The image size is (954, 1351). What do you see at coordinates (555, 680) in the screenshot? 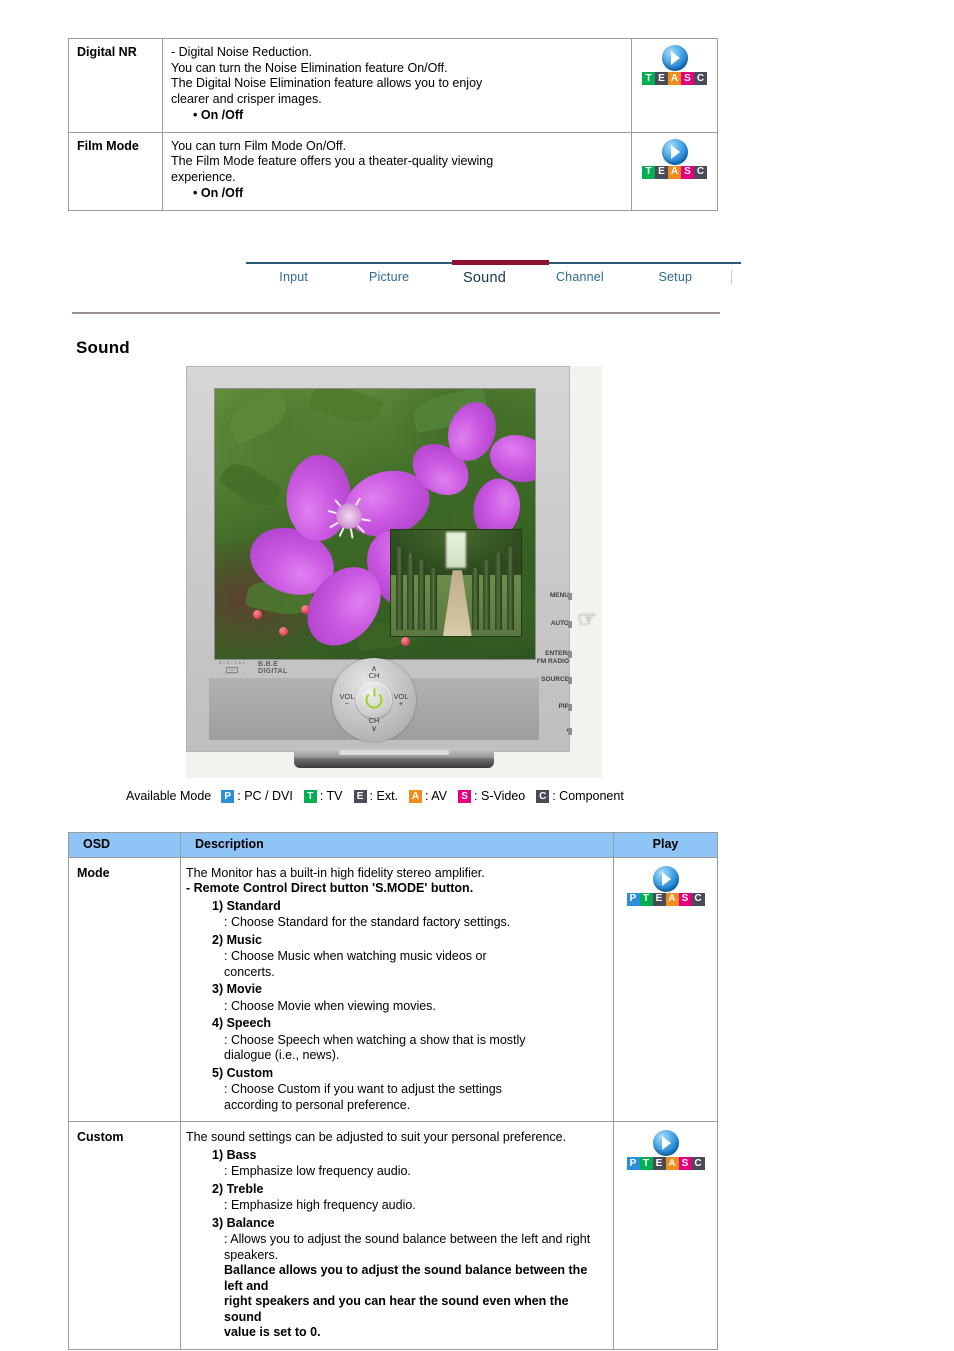
I see `side-button-source: SOURCE` at bounding box center [555, 680].